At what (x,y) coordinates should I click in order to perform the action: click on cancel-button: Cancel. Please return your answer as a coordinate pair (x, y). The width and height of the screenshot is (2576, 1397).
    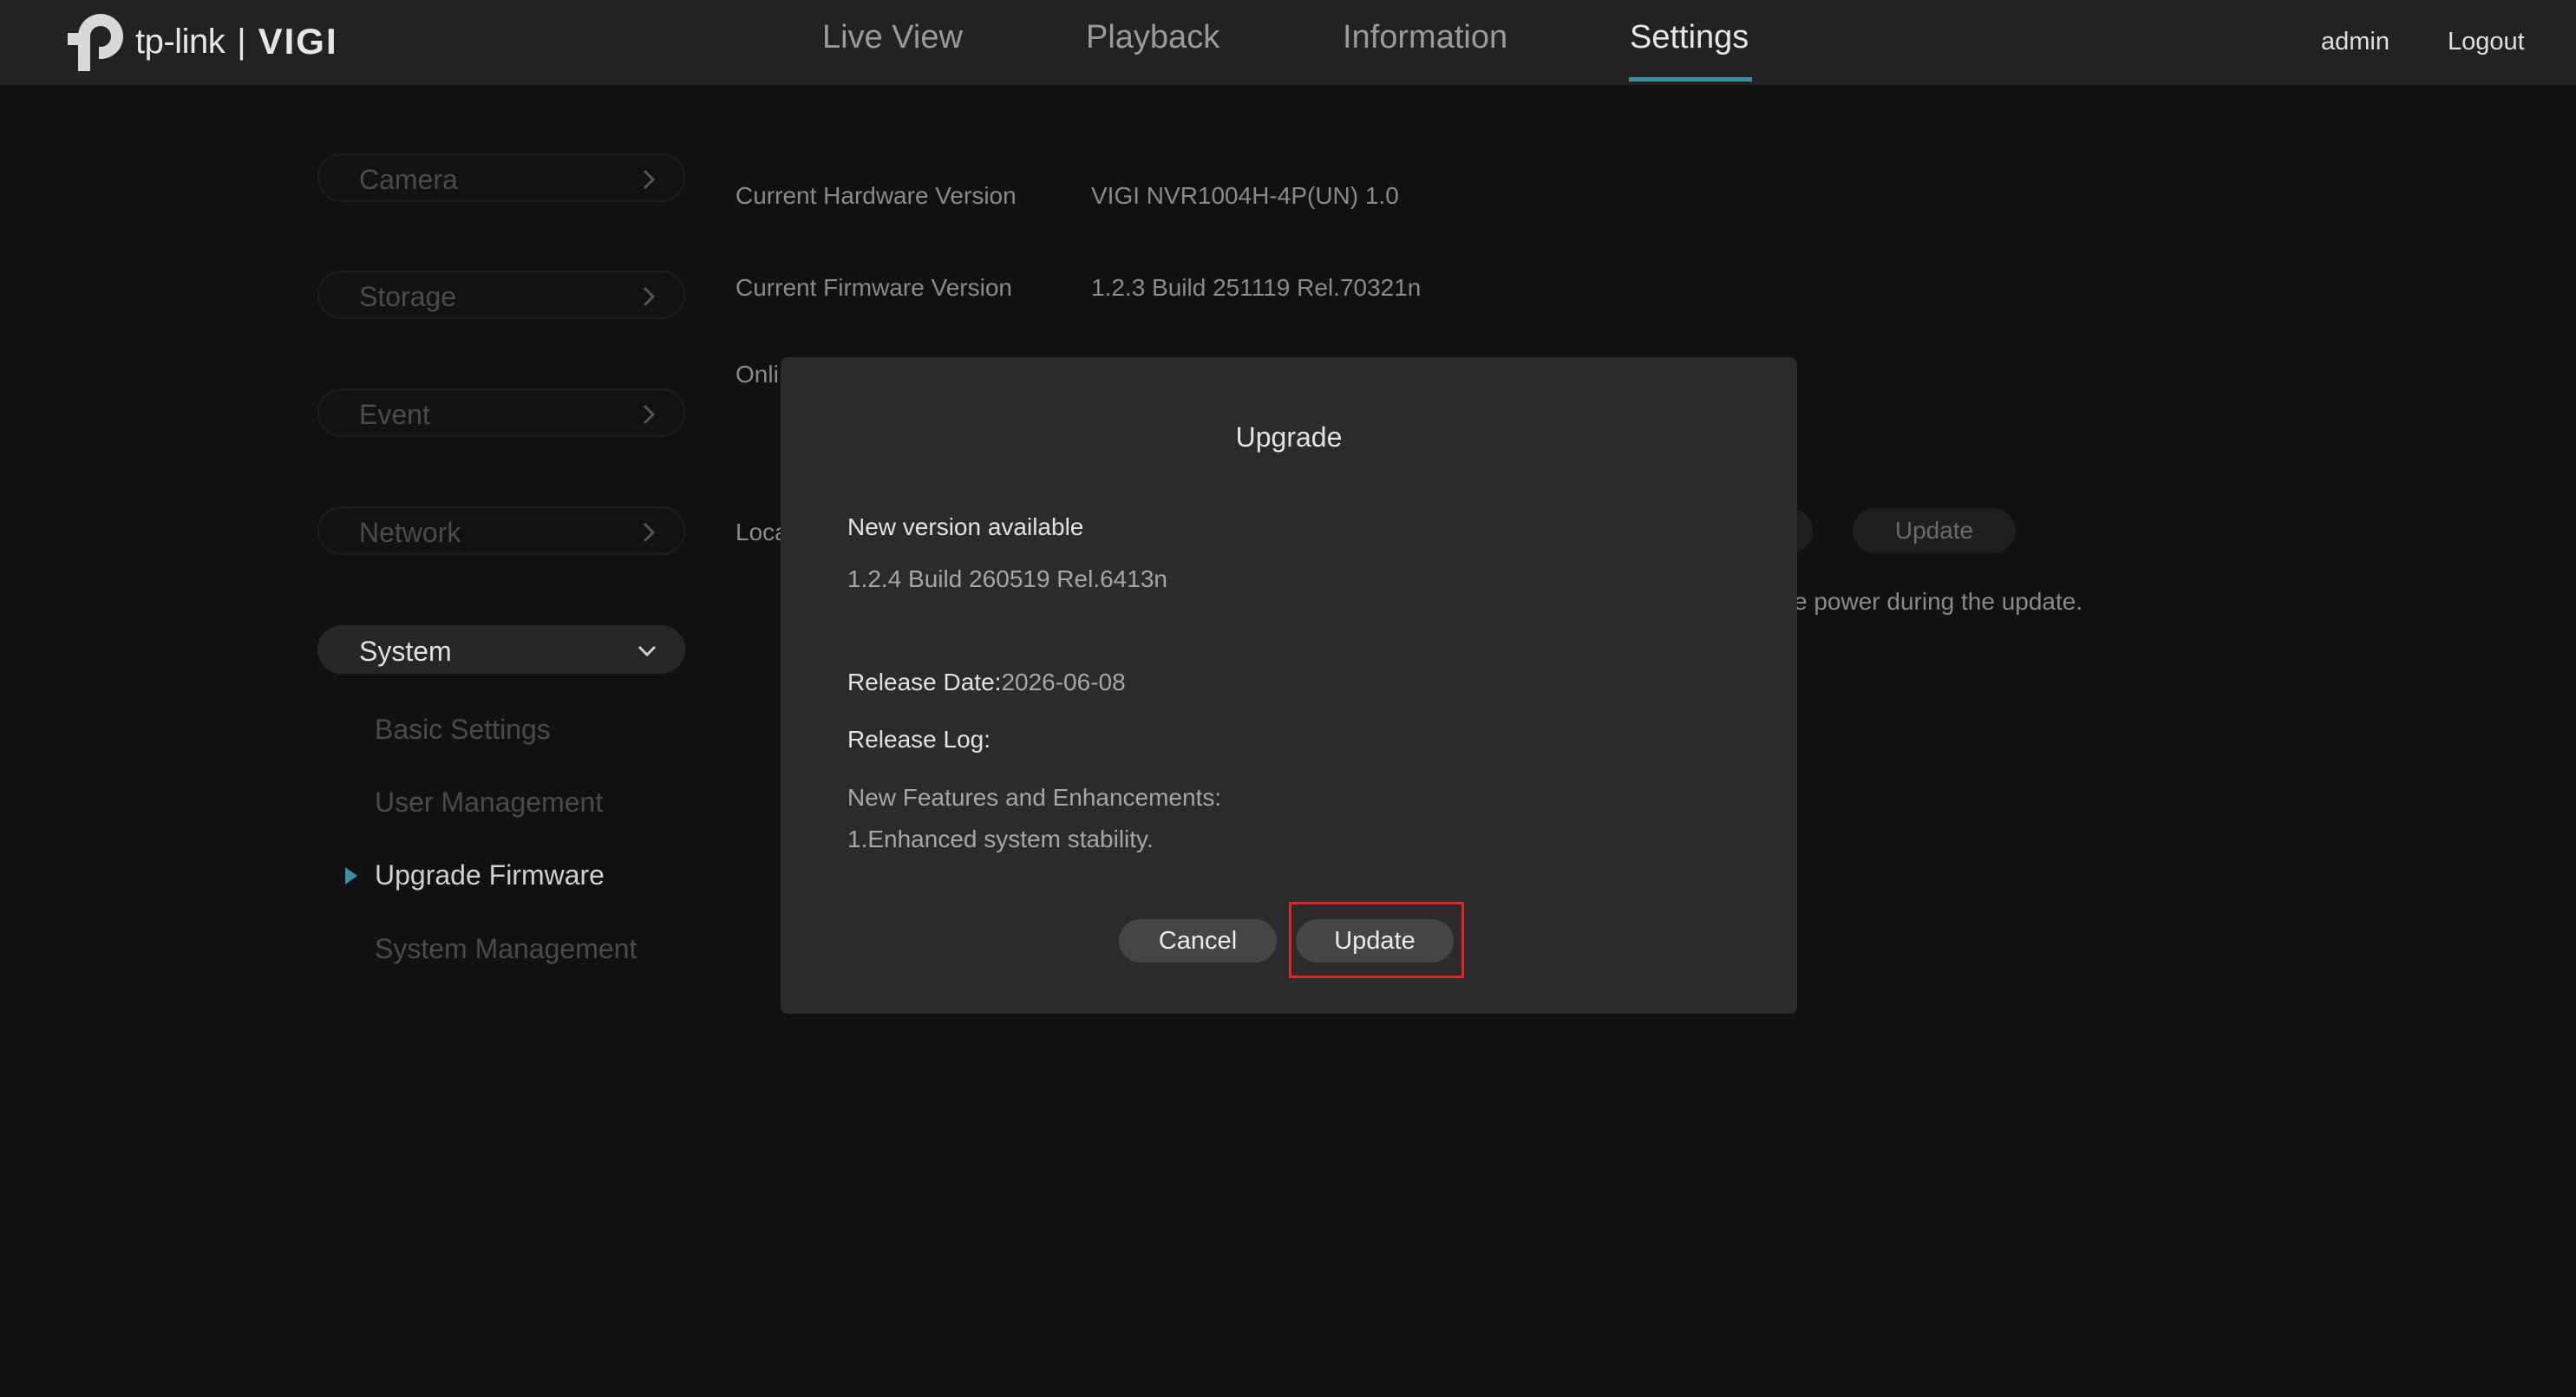
    Looking at the image, I should click on (1198, 941).